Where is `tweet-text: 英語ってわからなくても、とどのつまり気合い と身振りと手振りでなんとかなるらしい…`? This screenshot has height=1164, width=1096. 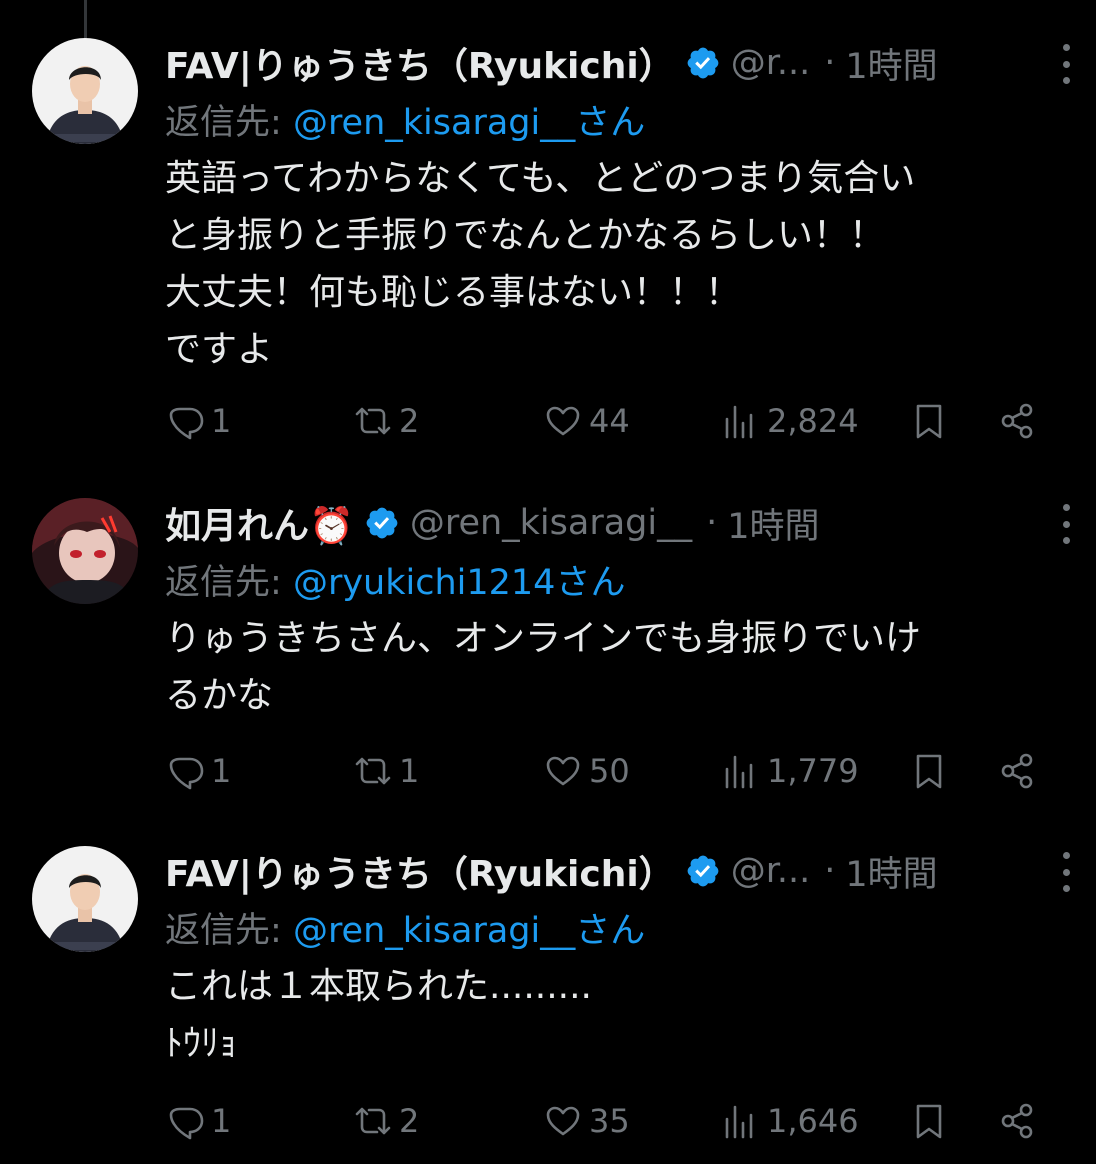
tweet-text: 英語ってわからなくても、とどのつまり気合い と身振りと手振りでなんとかなるらしい… is located at coordinates (540, 264).